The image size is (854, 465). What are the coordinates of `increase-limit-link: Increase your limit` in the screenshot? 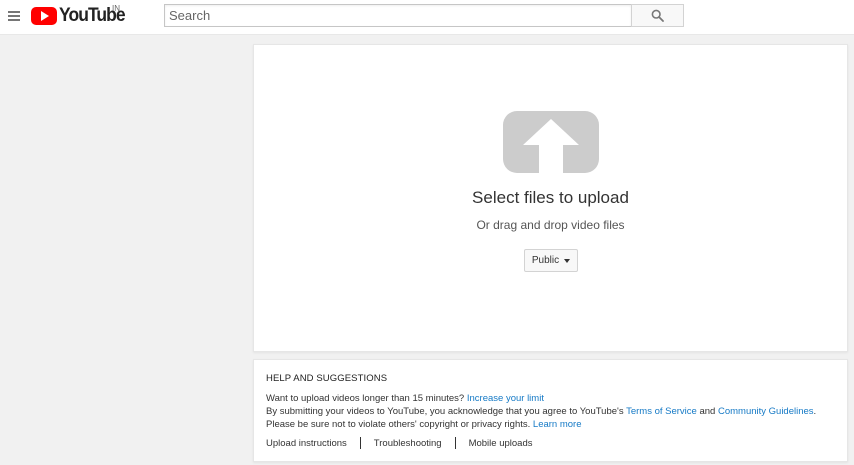 It's located at (505, 398).